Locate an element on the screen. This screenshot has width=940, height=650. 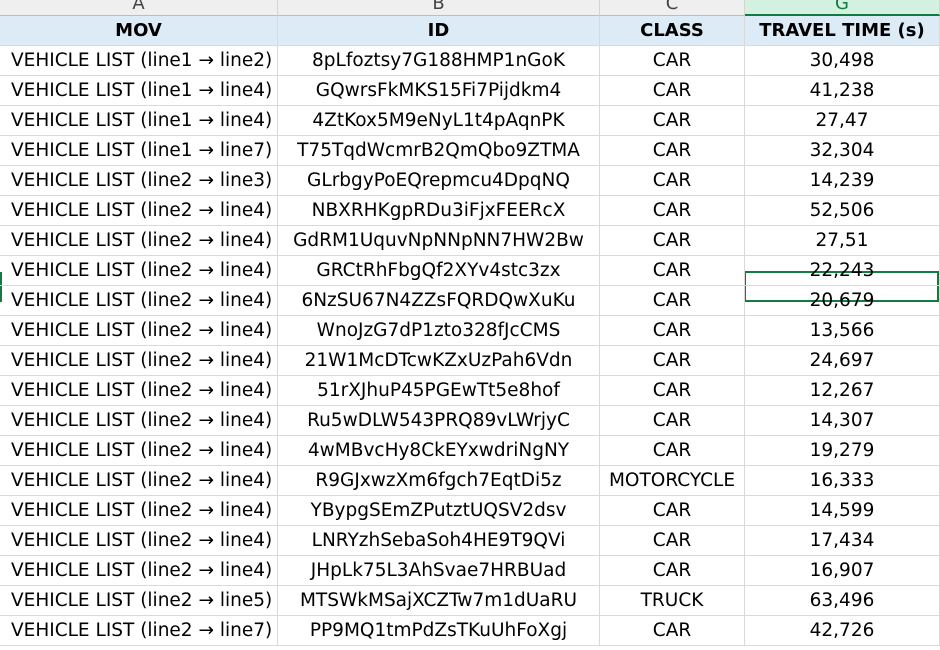
cell-class: MOTORCYCLE is located at coordinates (672, 481).